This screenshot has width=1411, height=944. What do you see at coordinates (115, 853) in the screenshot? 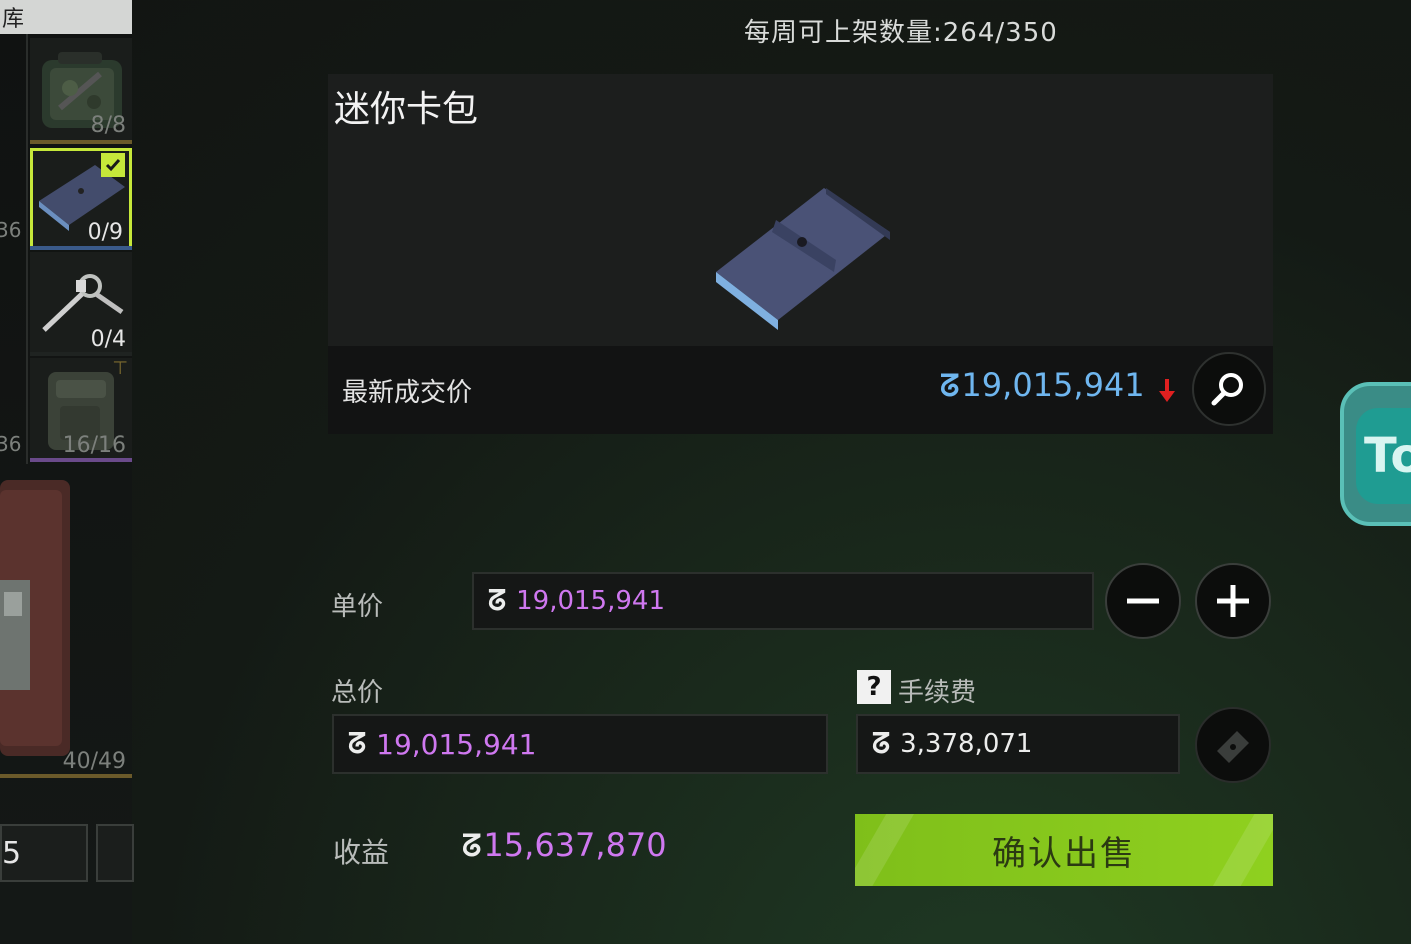
I see `page-next-button` at bounding box center [115, 853].